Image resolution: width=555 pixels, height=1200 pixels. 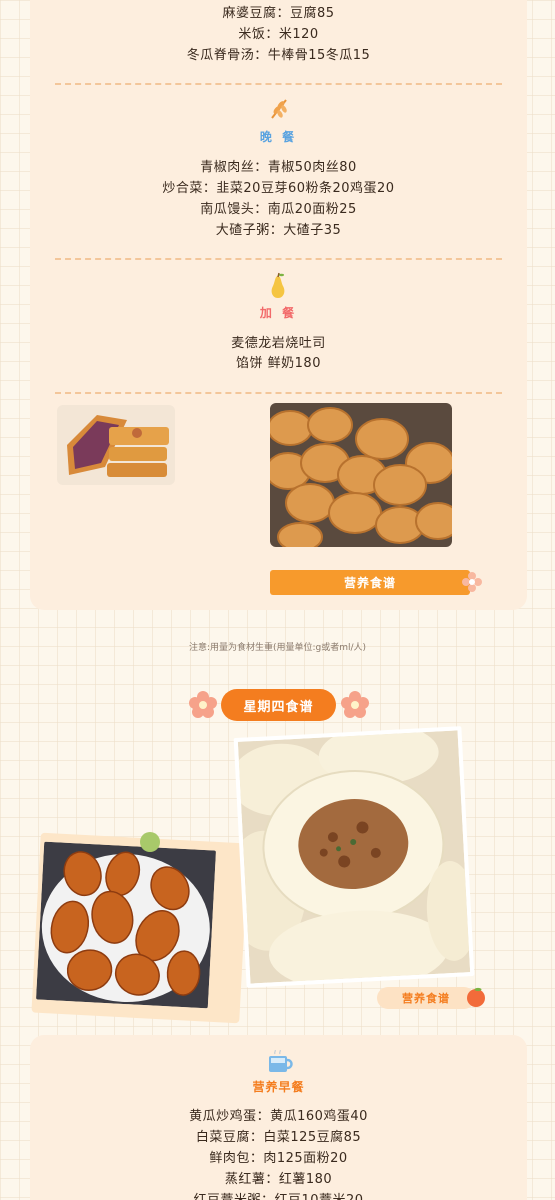 I want to click on dinner-item: 炒合菜：韭菜20豆芽60粉条20鸡蛋20, so click(x=278, y=188).